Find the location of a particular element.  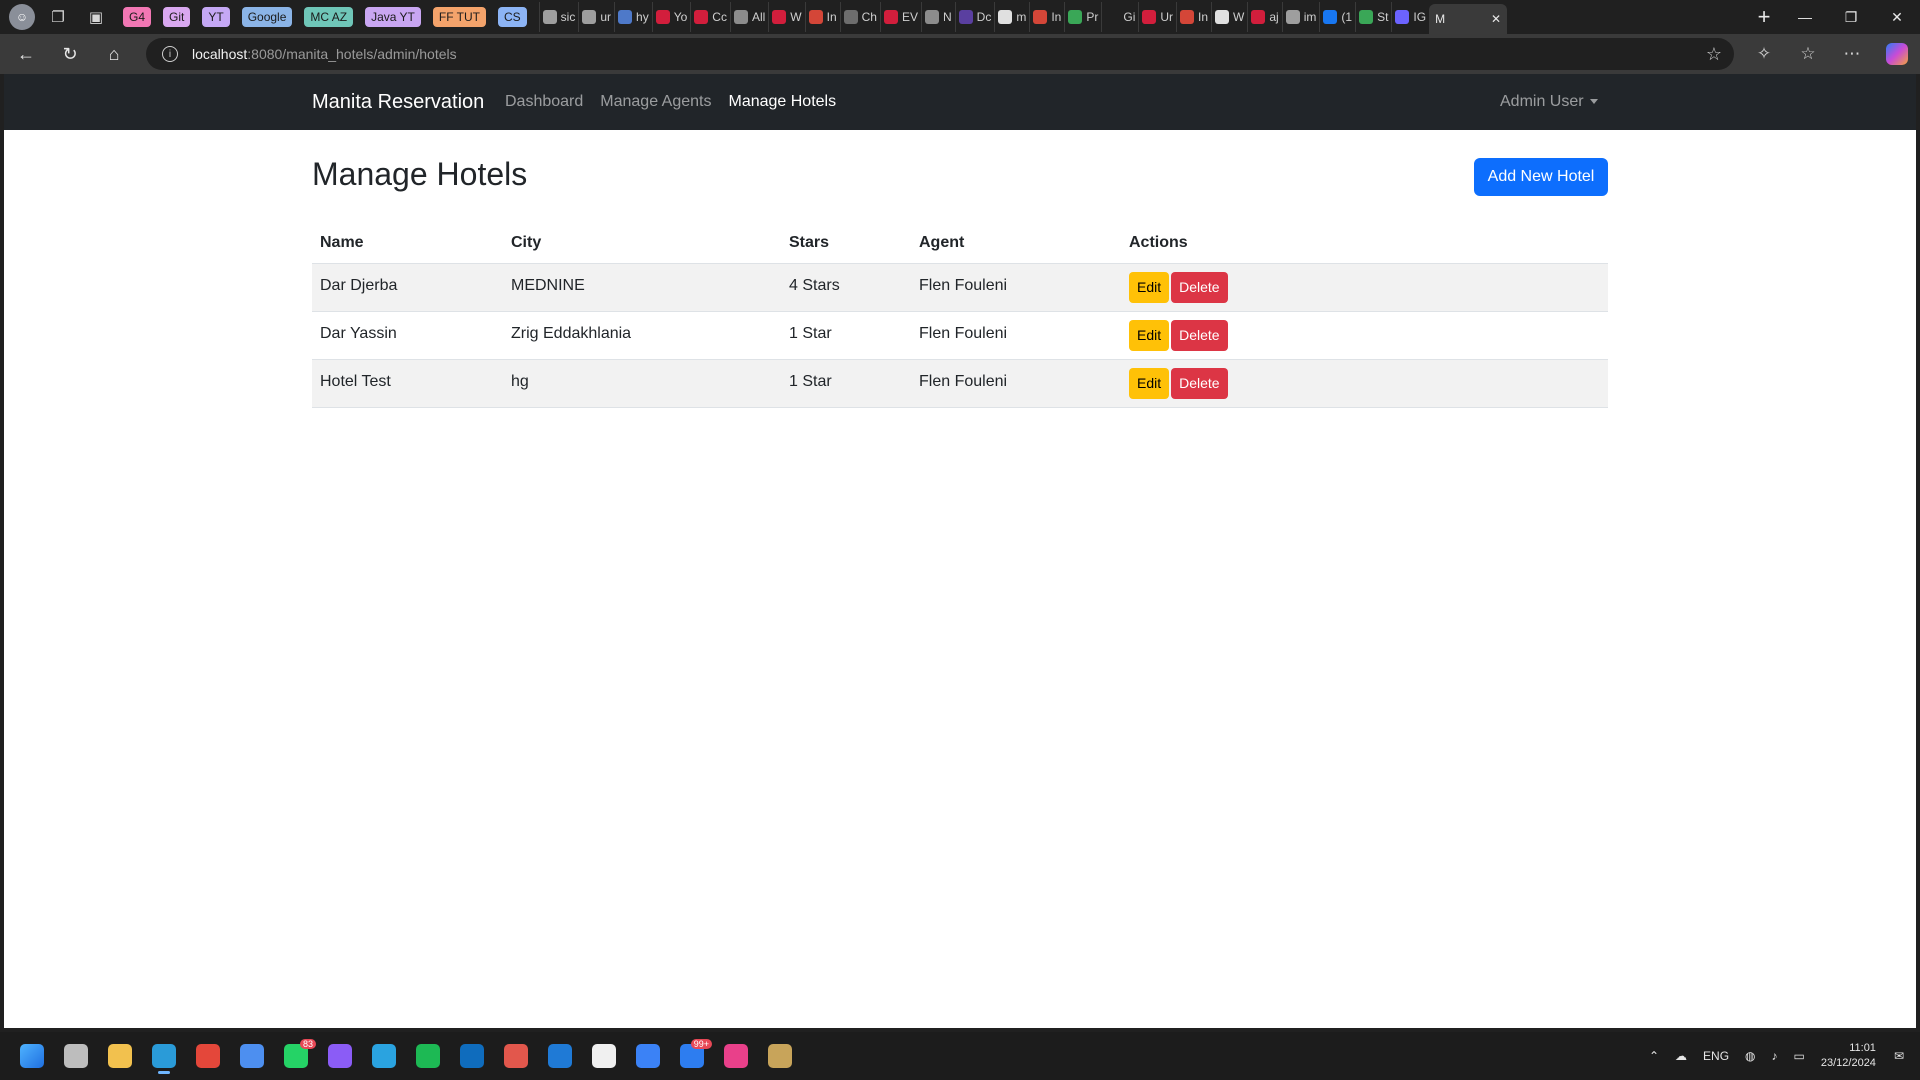

close-tab-icon: ✕ is located at coordinates (1496, 19).